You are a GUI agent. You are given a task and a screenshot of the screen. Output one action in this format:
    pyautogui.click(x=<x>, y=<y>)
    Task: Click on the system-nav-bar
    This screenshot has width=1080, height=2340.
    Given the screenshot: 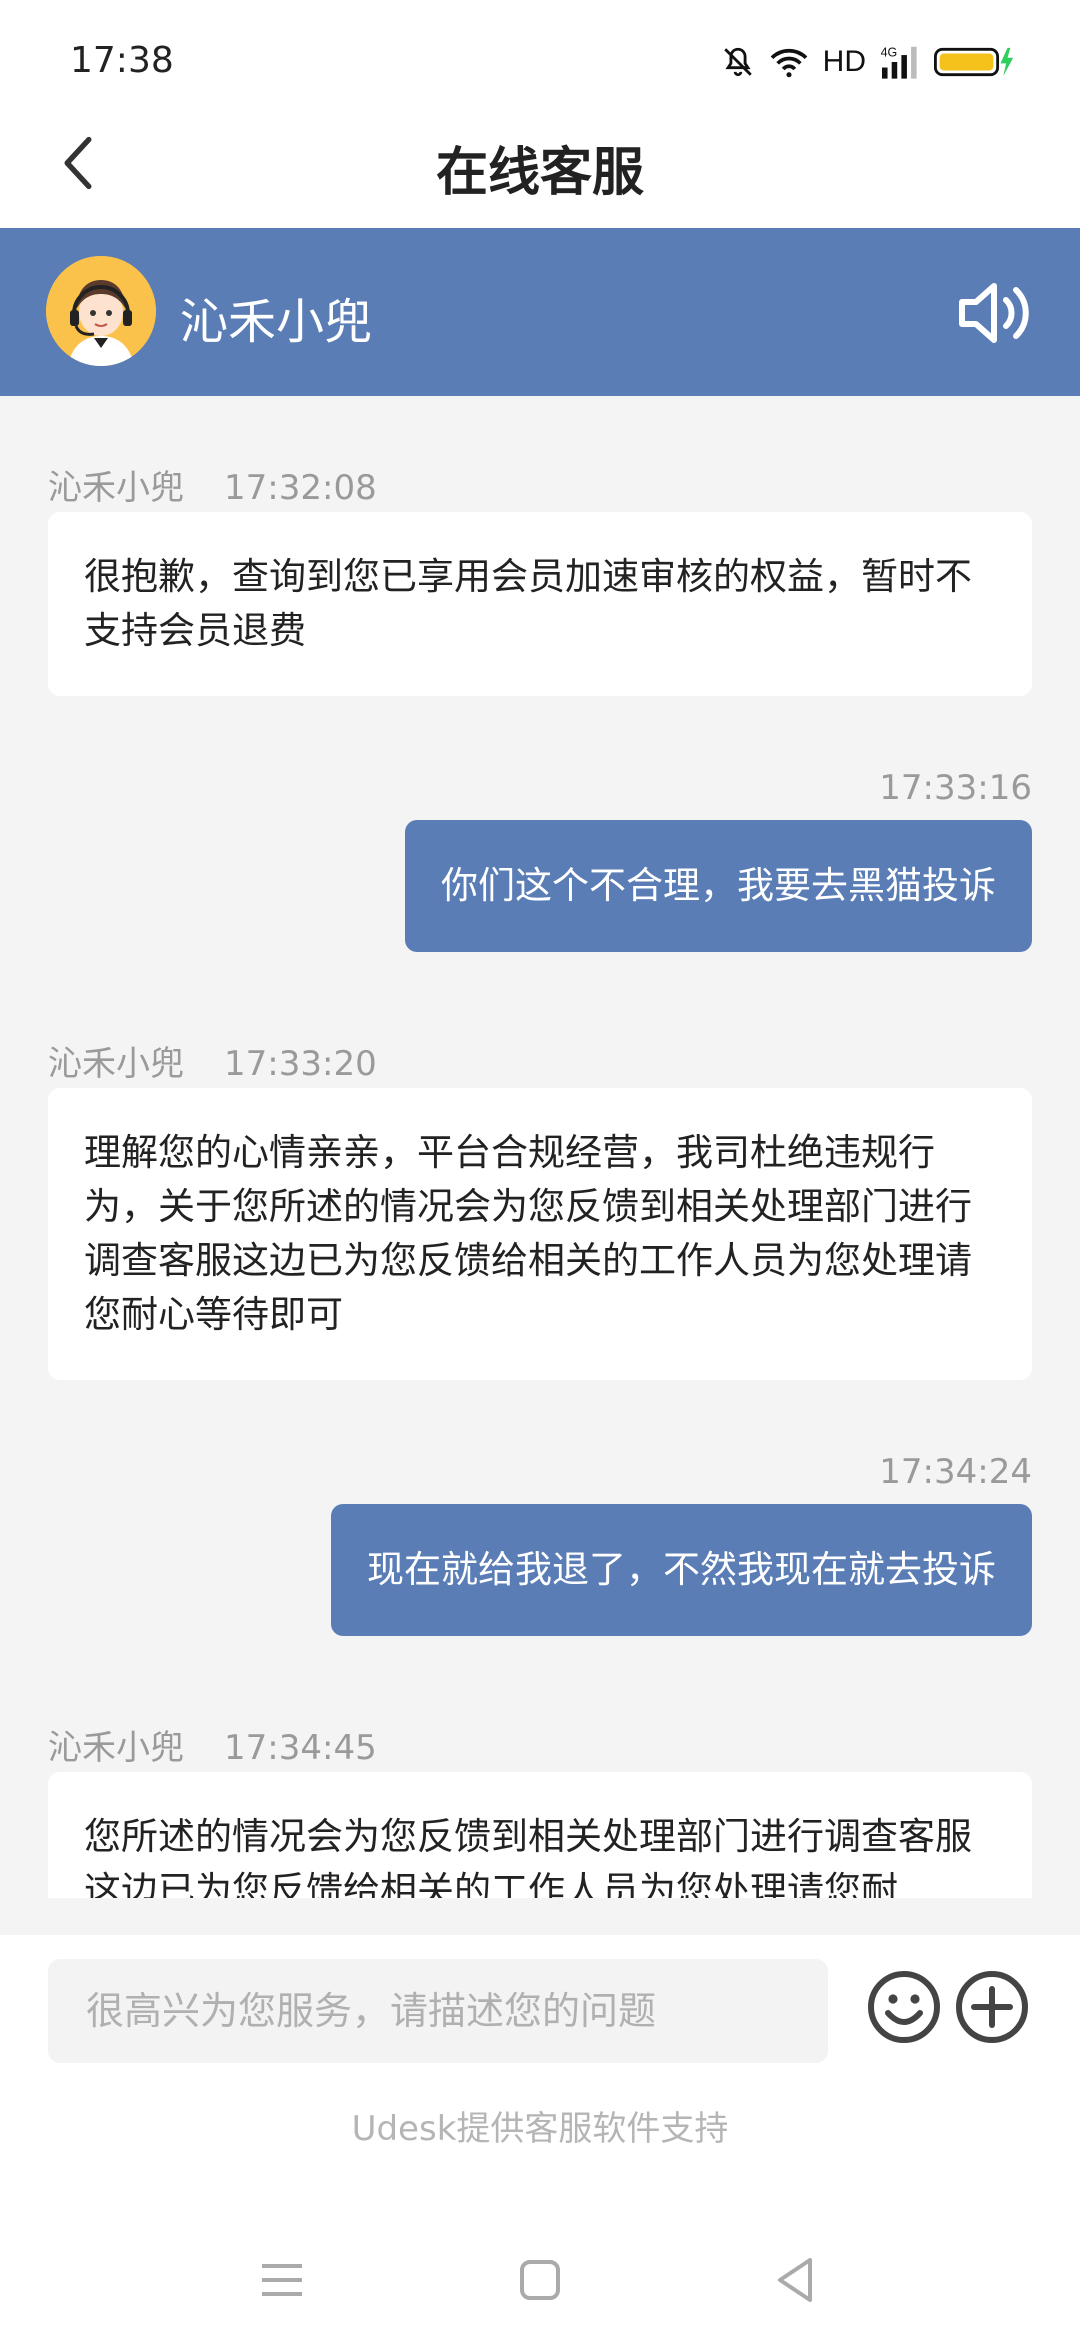 What is the action you would take?
    pyautogui.click(x=540, y=2270)
    